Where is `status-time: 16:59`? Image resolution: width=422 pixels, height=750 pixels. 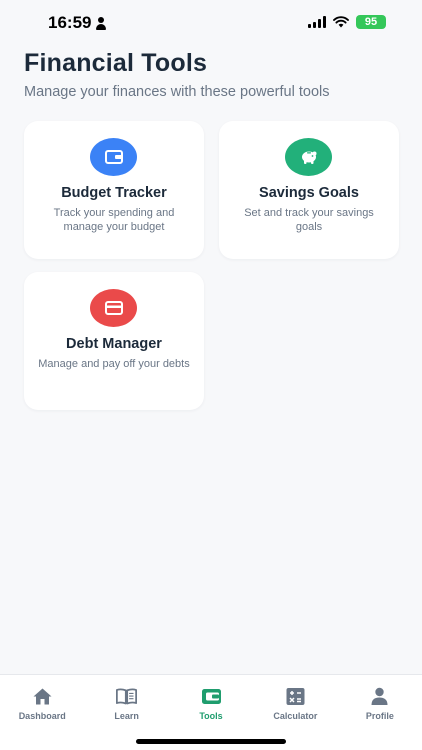
status-time: 16:59 is located at coordinates (70, 22).